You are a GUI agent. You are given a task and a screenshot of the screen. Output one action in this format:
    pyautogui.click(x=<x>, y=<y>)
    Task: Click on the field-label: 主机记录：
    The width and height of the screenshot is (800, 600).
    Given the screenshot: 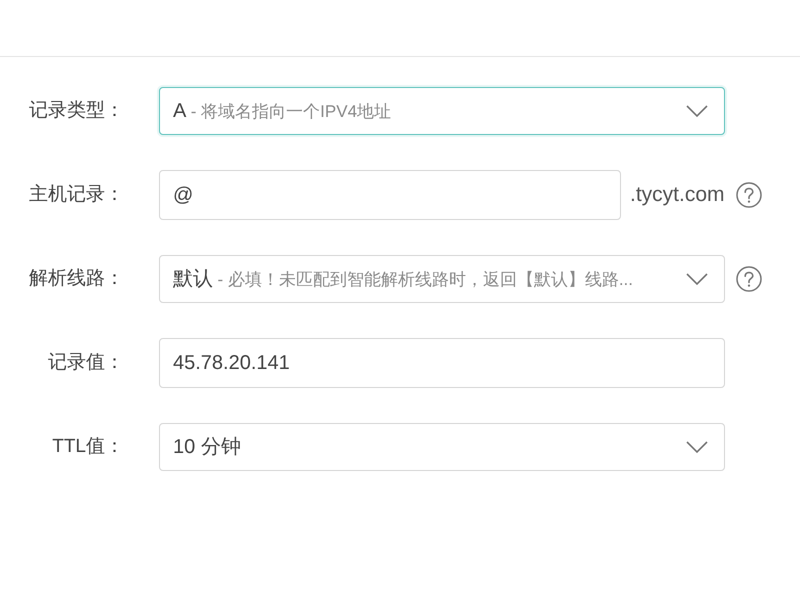 What is the action you would take?
    pyautogui.click(x=76, y=194)
    